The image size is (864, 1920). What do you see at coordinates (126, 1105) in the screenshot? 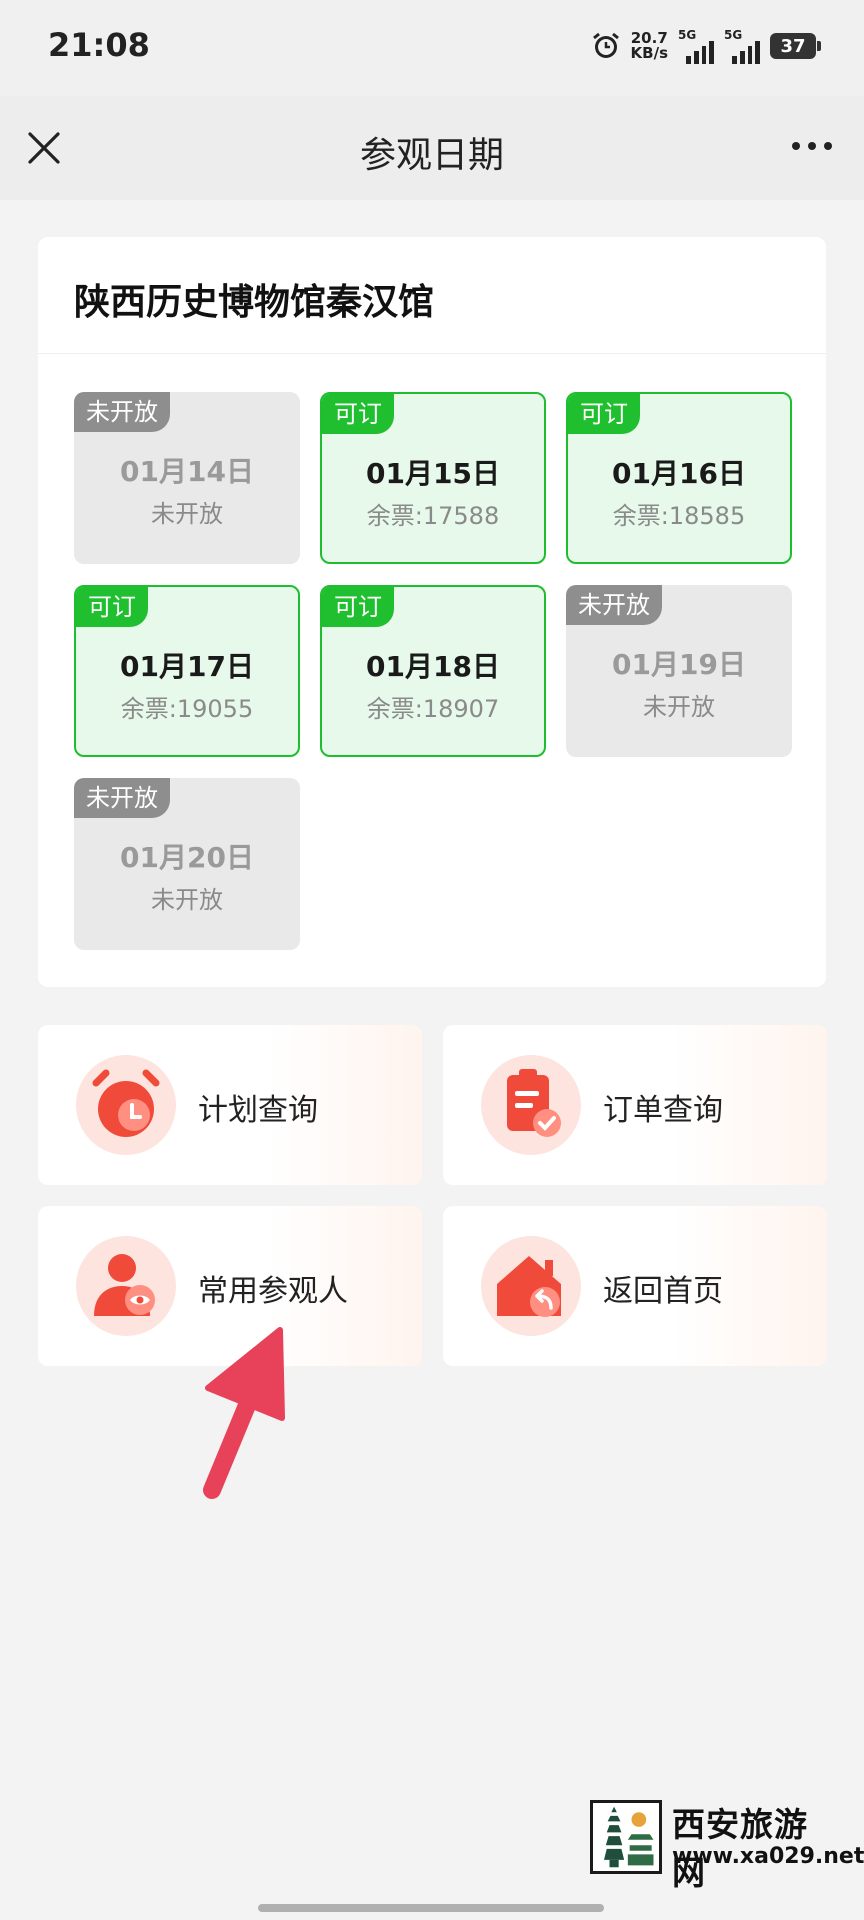
I see `alarm-clock-icon` at bounding box center [126, 1105].